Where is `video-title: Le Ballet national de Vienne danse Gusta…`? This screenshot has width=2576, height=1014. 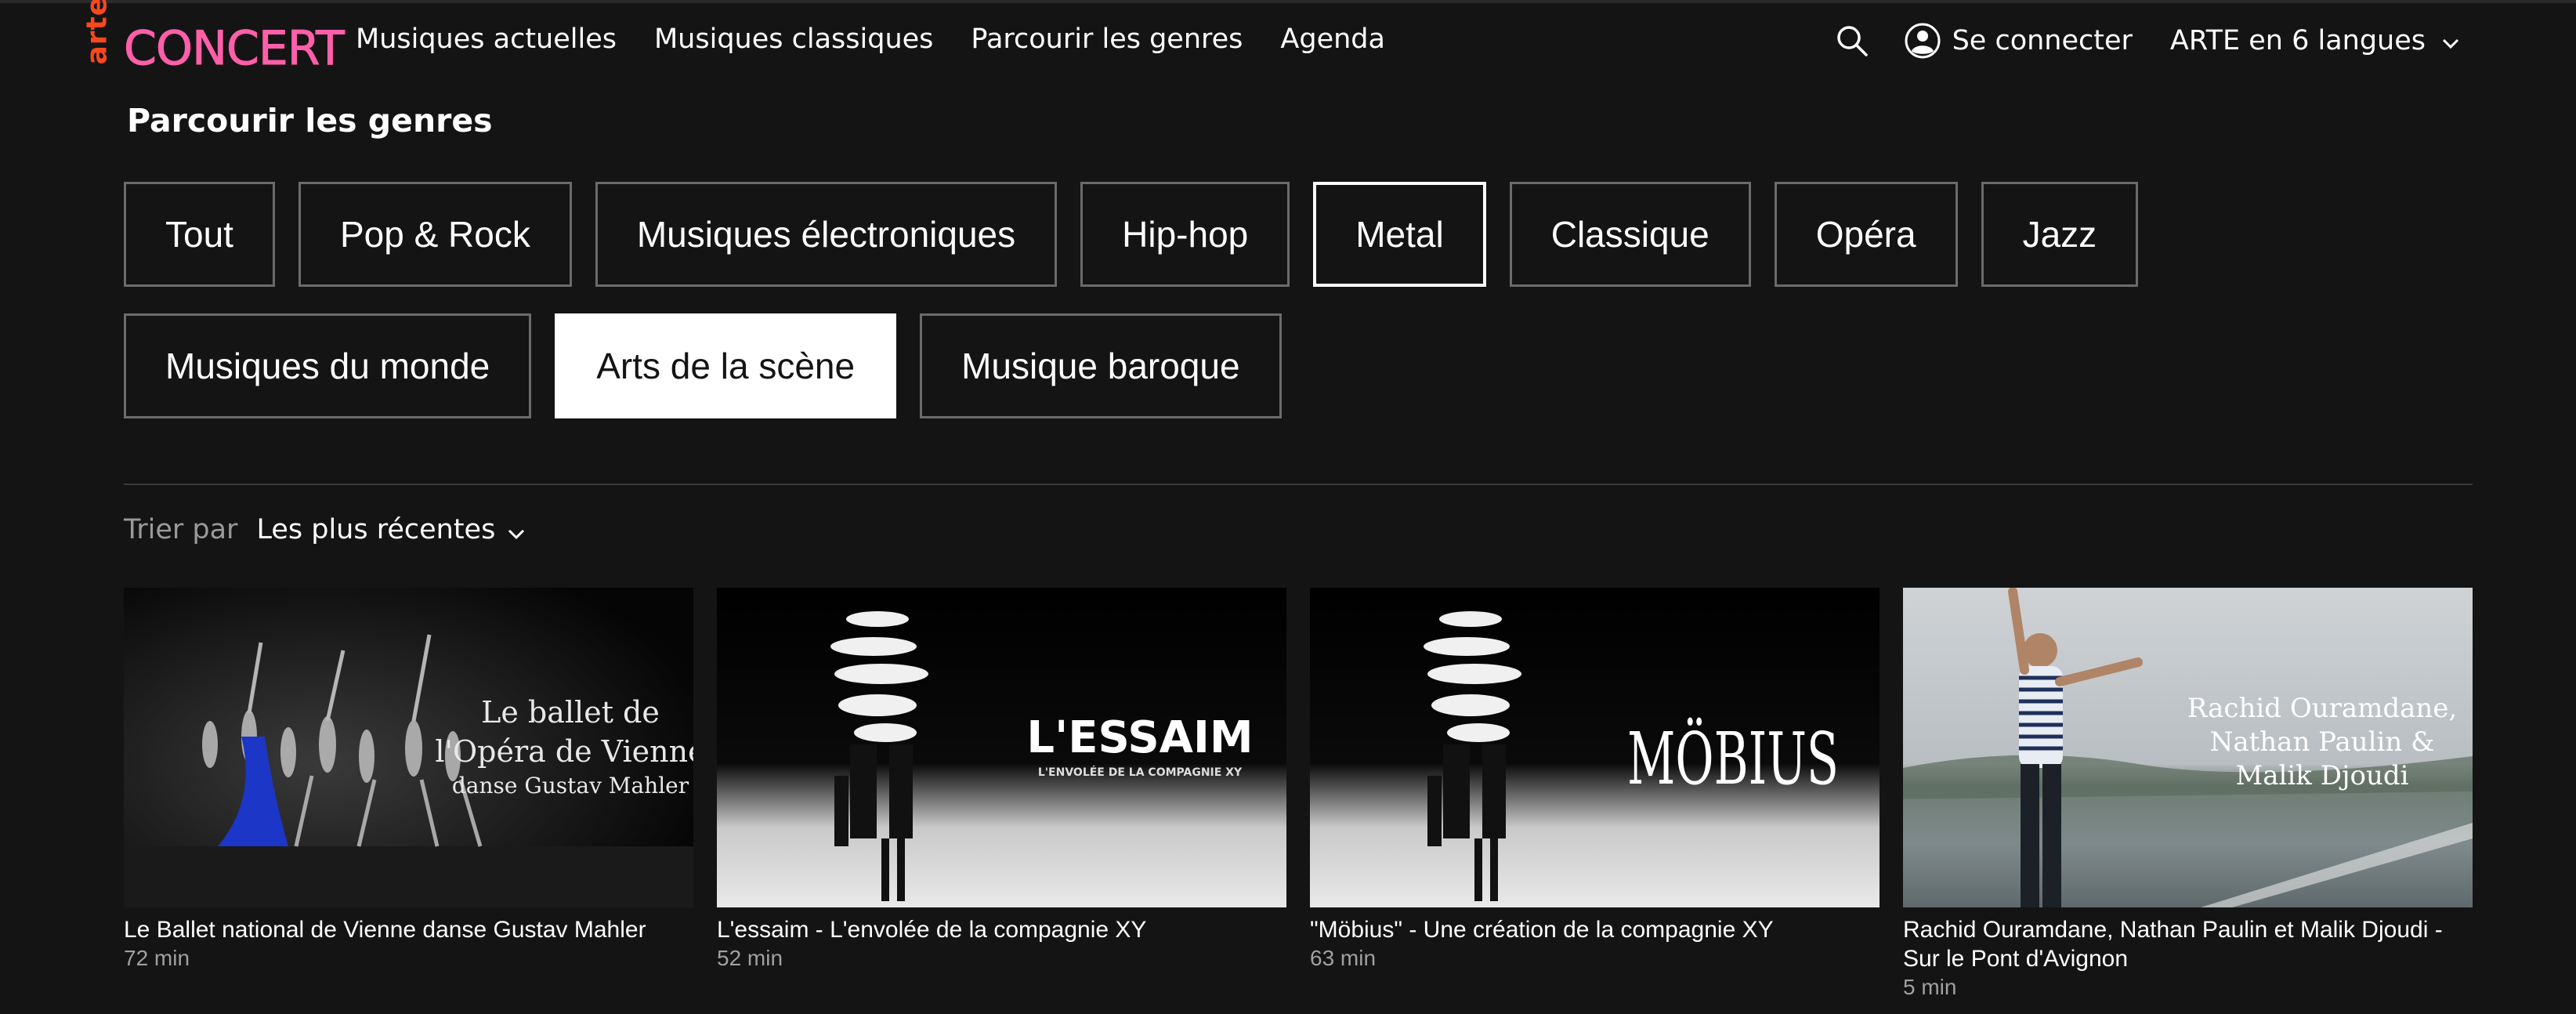 video-title: Le Ballet national de Vienne danse Gusta… is located at coordinates (408, 930).